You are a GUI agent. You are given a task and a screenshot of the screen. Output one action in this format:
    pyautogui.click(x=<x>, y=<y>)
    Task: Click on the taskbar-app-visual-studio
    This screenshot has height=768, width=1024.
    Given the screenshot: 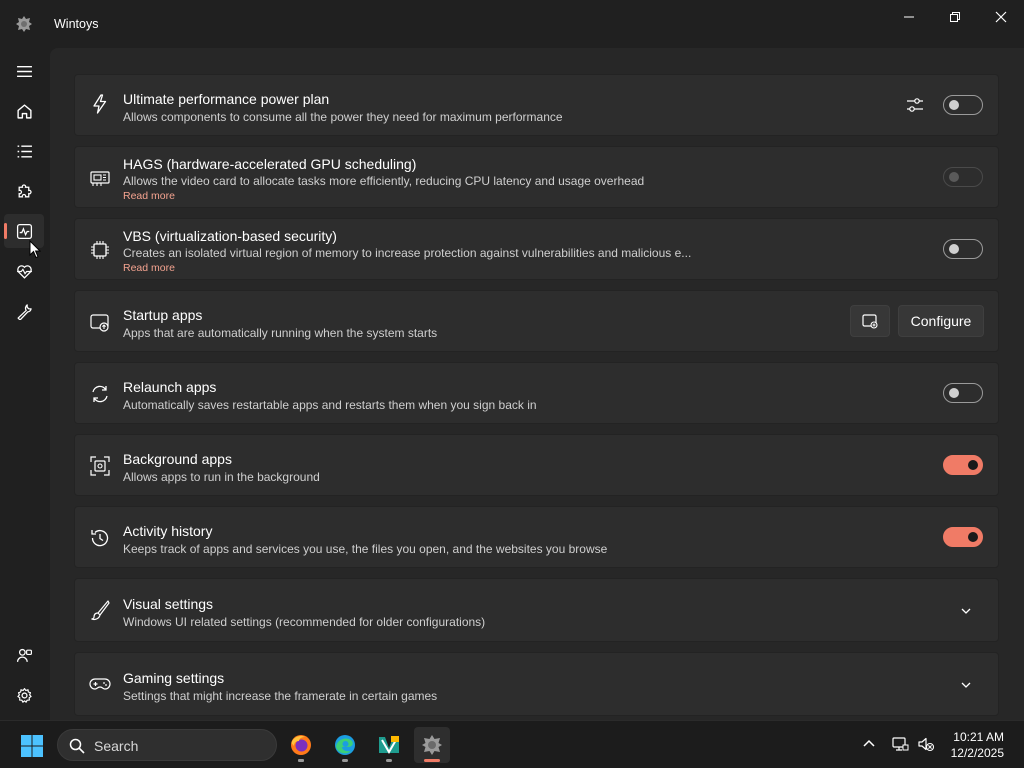 What is the action you would take?
    pyautogui.click(x=389, y=745)
    